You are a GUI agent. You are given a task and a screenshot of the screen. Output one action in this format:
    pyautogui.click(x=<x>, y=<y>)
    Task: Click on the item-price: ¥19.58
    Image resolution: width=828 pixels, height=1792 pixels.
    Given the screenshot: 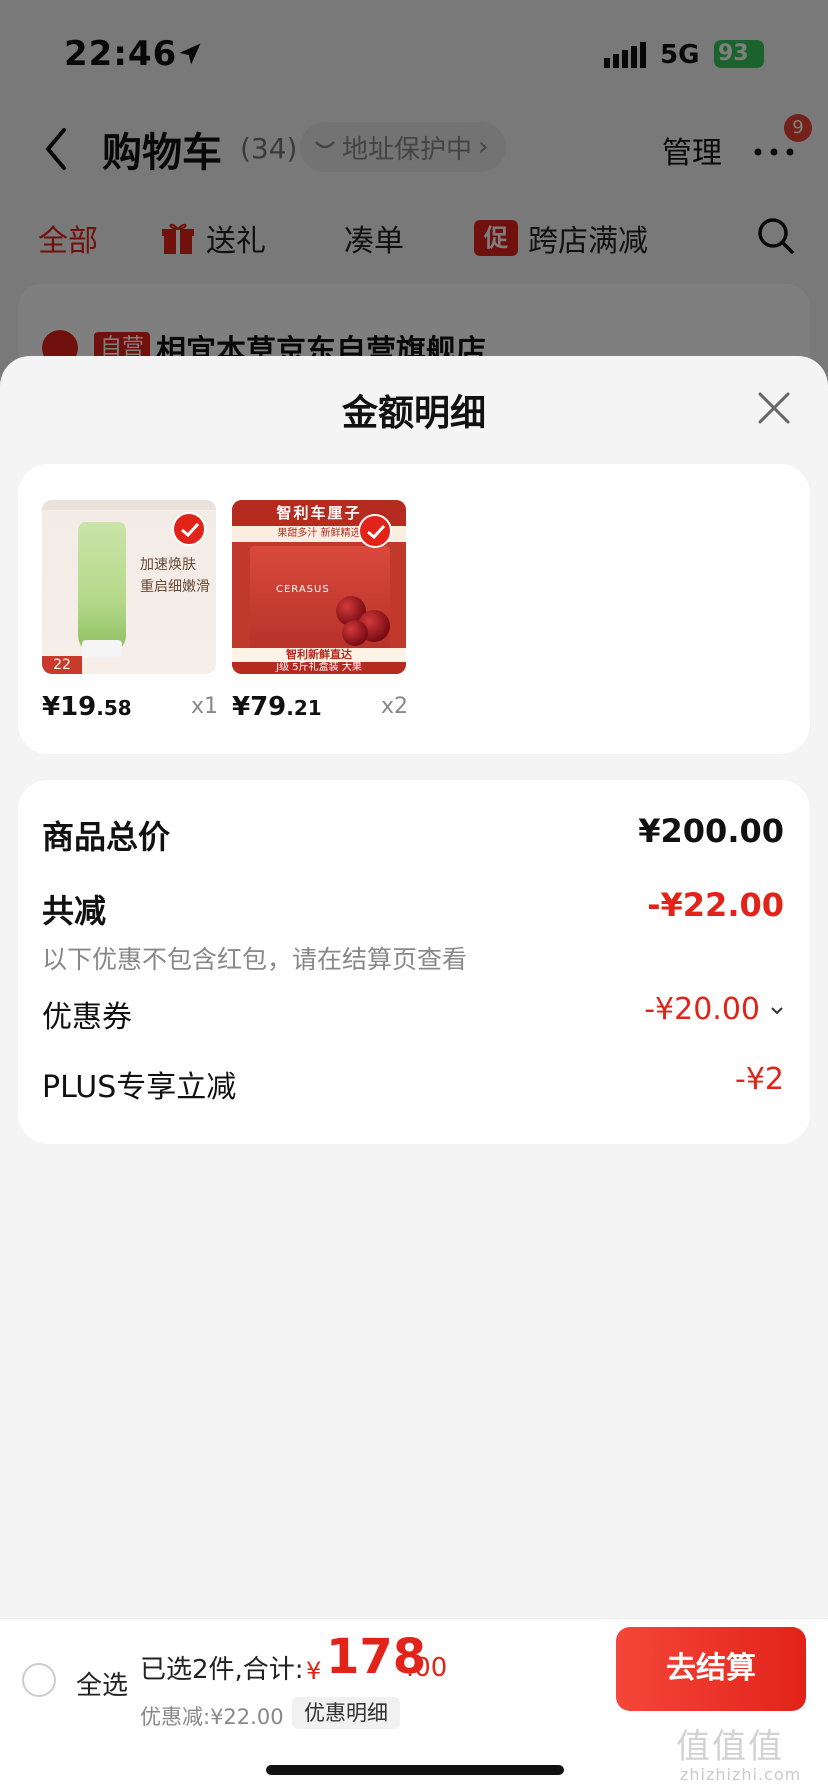 What is the action you would take?
    pyautogui.click(x=87, y=707)
    